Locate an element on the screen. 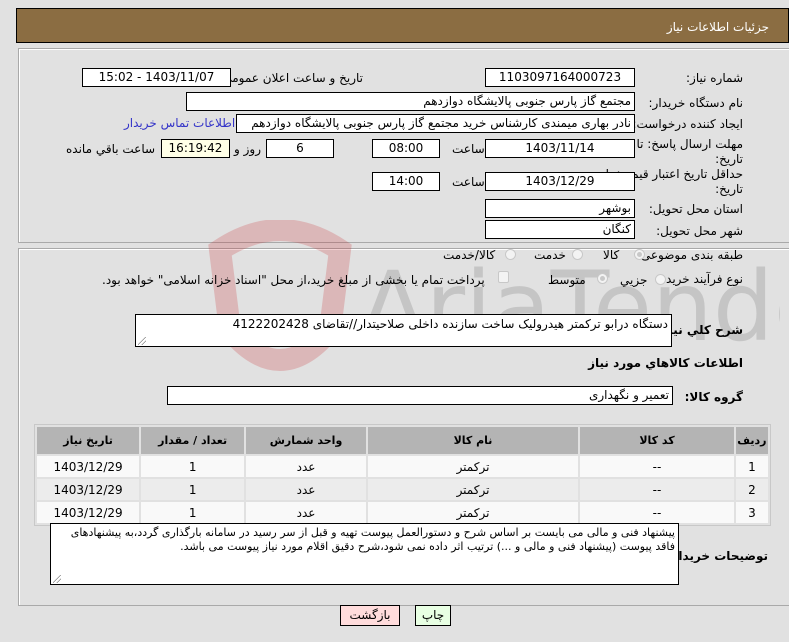  price-validity-date-field: 1403/12/29 is located at coordinates (560, 181).